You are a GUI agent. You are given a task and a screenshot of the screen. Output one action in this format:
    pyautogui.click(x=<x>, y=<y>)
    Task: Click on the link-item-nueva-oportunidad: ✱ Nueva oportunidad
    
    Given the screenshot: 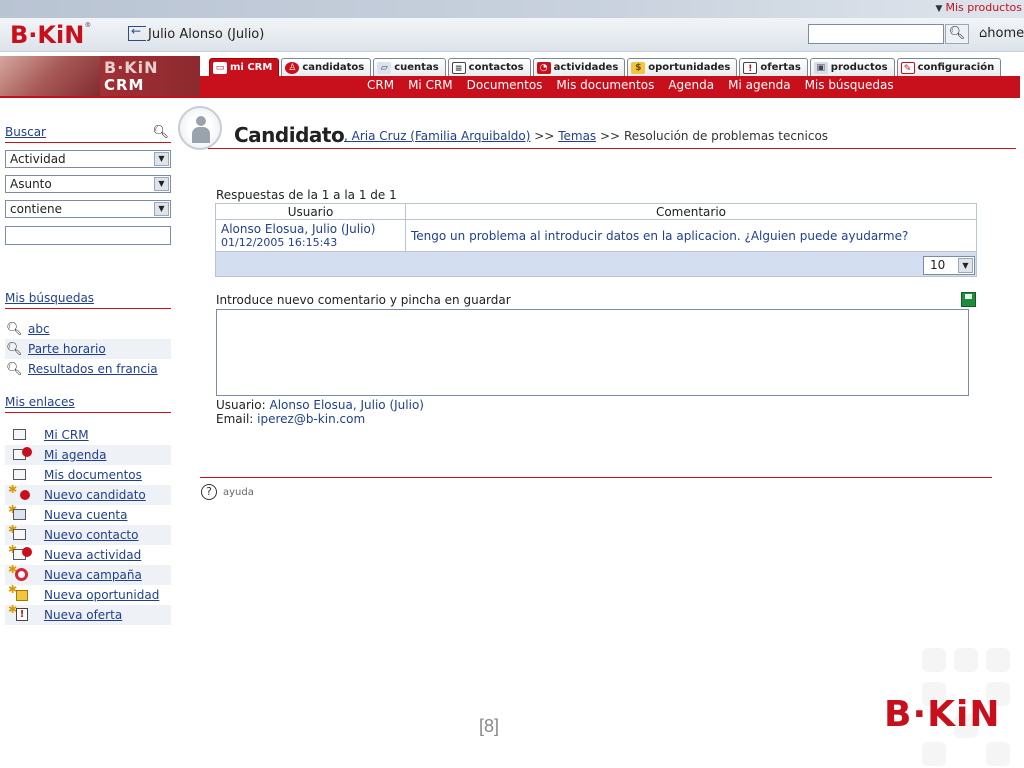 What is the action you would take?
    pyautogui.click(x=88, y=594)
    